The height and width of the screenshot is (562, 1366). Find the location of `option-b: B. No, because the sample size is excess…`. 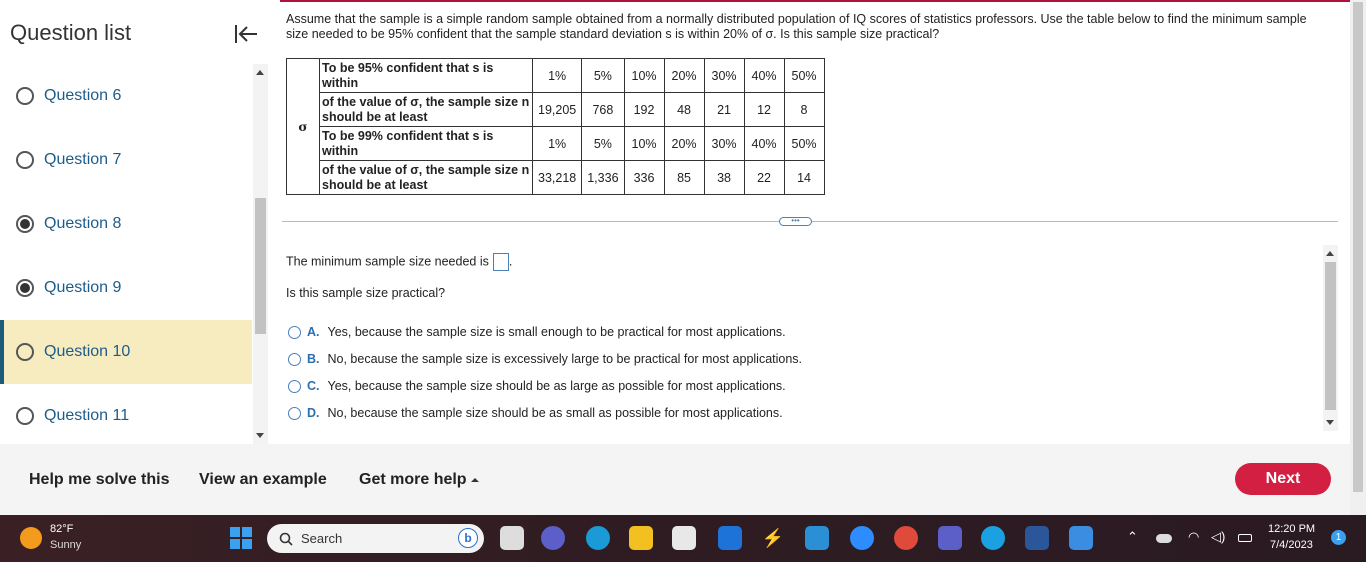

option-b: B. No, because the sample size is excess… is located at coordinates (545, 359).